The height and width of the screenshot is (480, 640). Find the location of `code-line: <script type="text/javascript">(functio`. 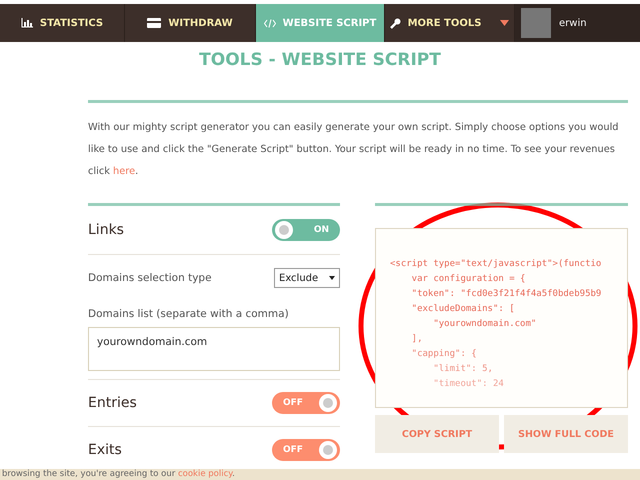

code-line: <script type="text/javascript">(functio is located at coordinates (496, 264).